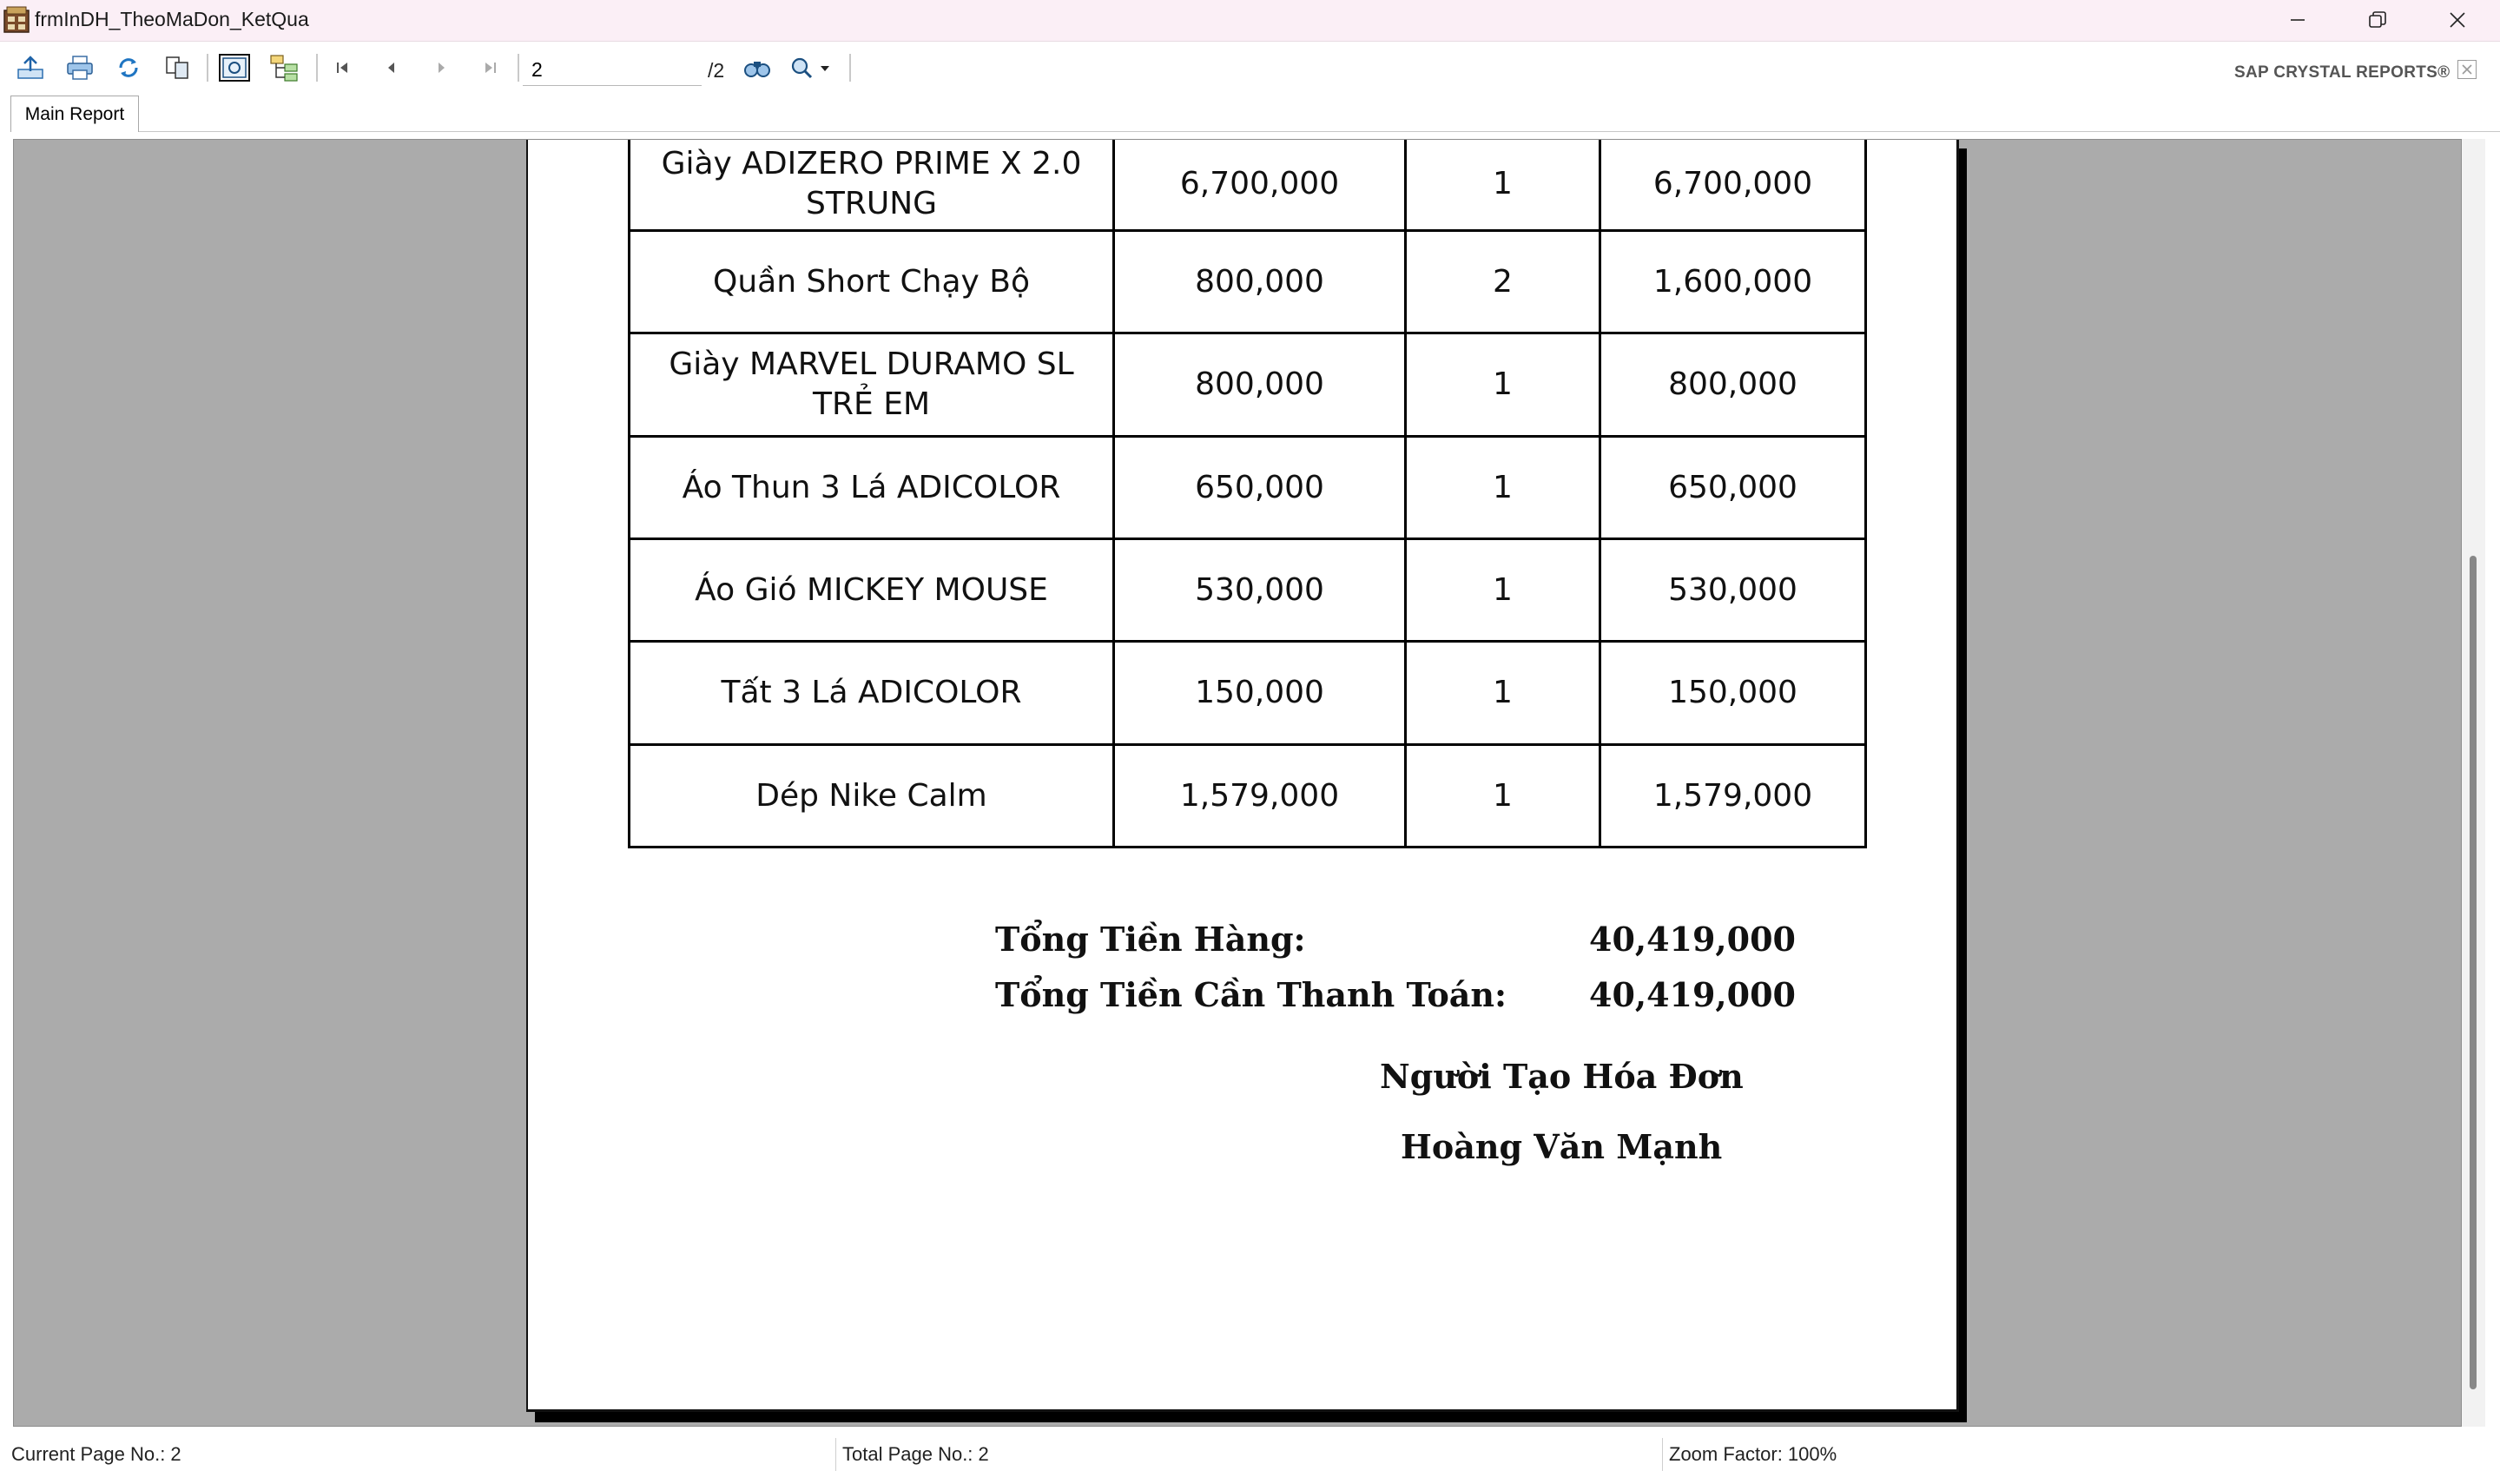 Image resolution: width=2500 pixels, height=1484 pixels. Describe the element at coordinates (16, 20) in the screenshot. I see `app-icon` at that location.